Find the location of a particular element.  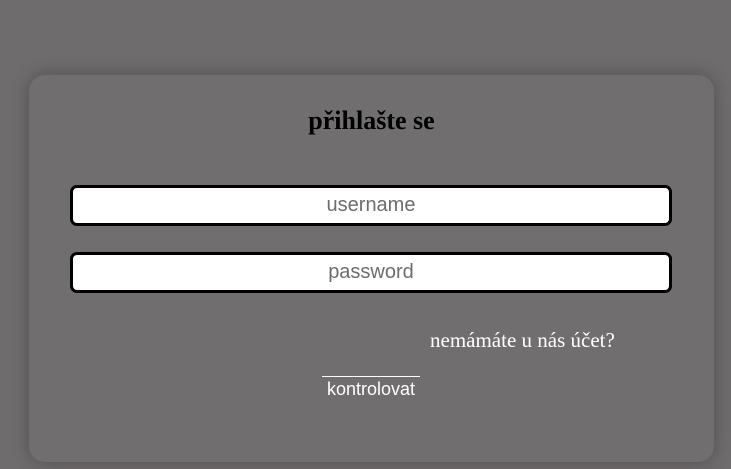

login-title: přihlašte se is located at coordinates (371, 120).